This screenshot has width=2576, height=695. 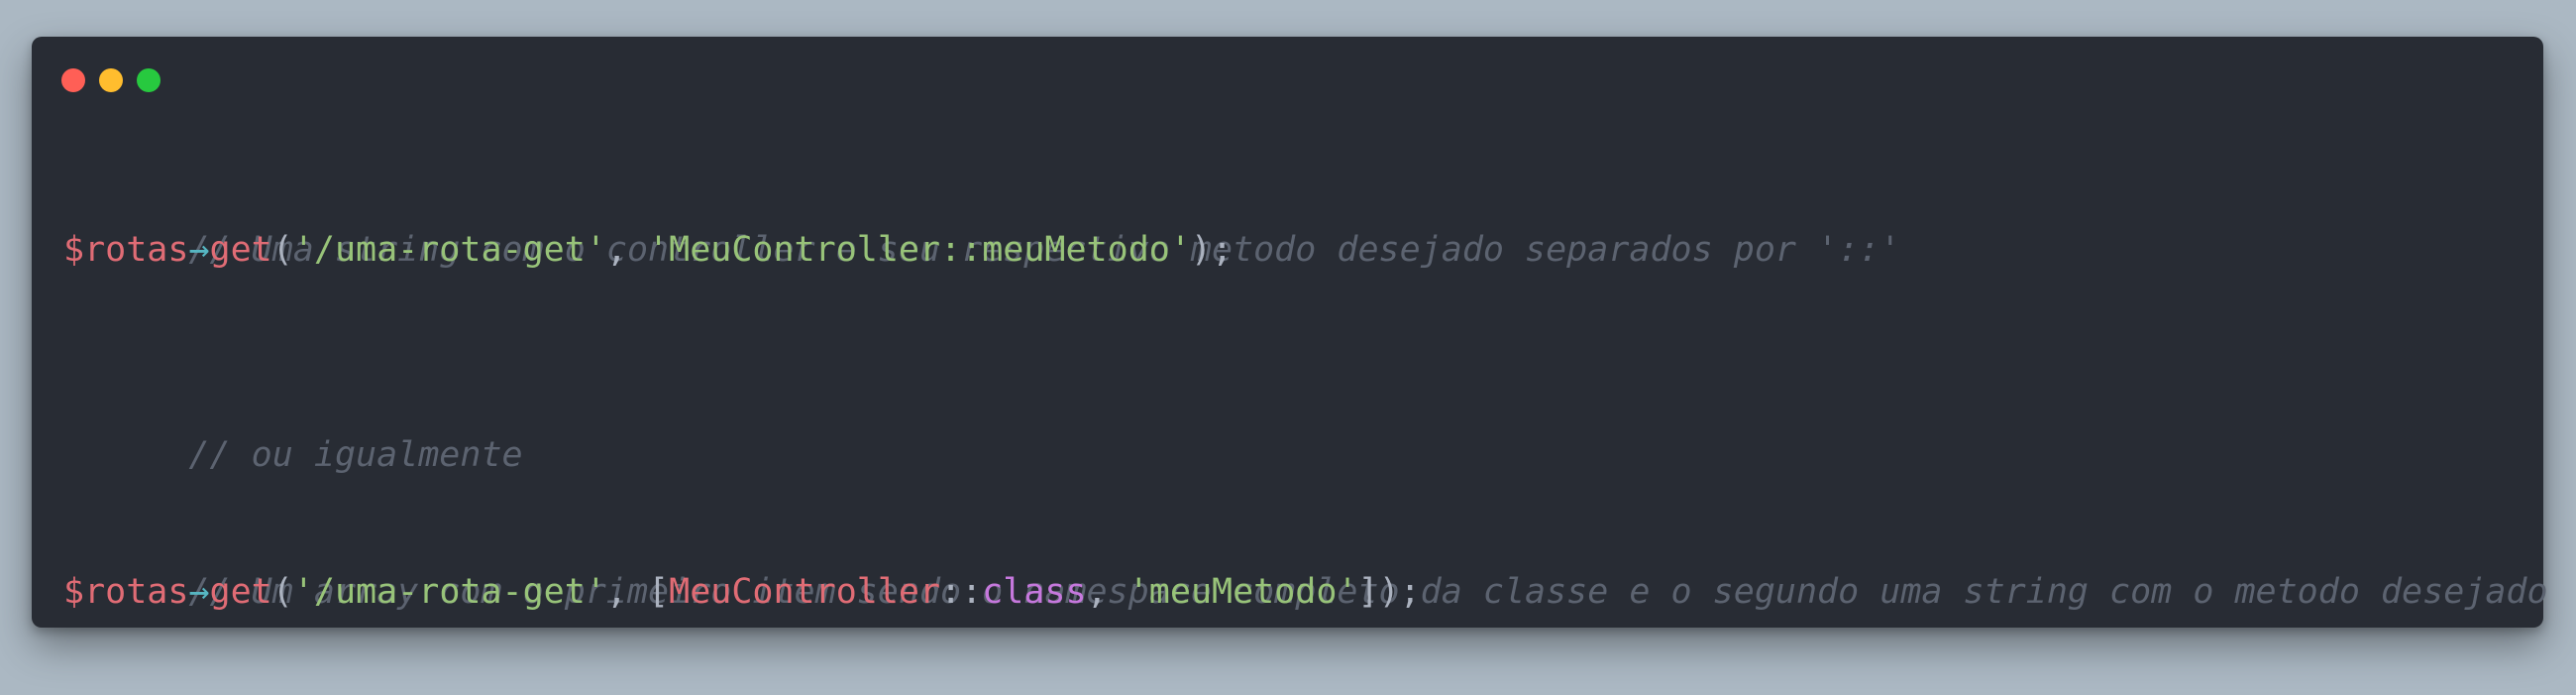 What do you see at coordinates (149, 80) in the screenshot?
I see `maximize-dot-icon` at bounding box center [149, 80].